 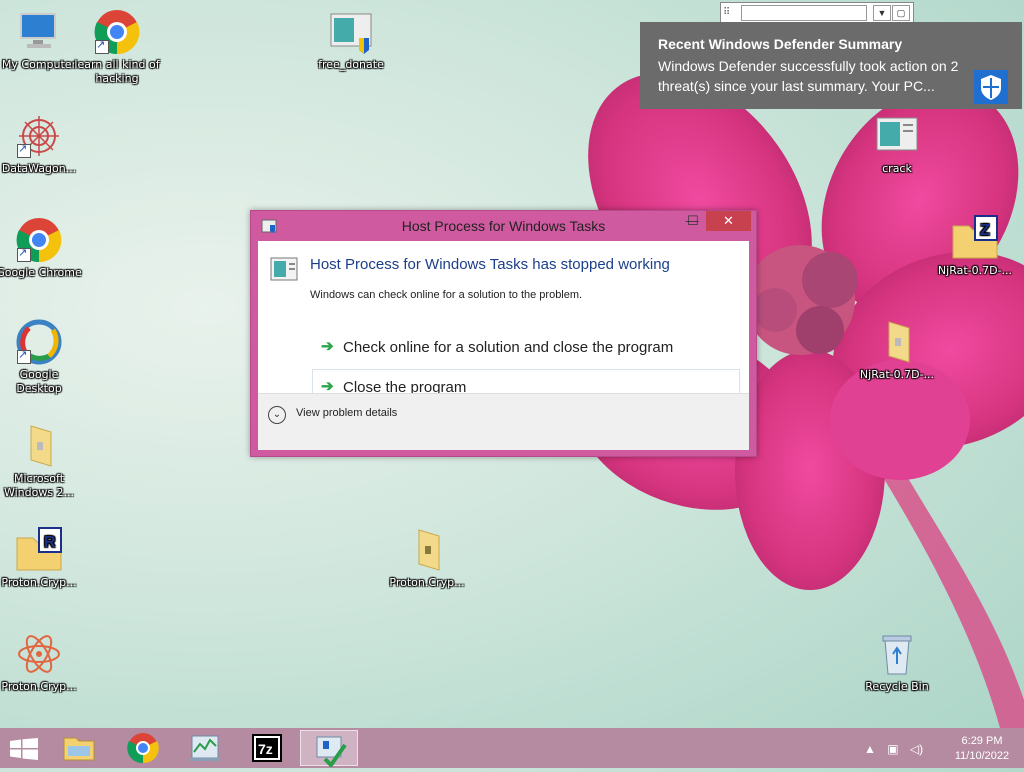 What do you see at coordinates (503, 421) in the screenshot?
I see `dialog-footer: ⌄ View problem details` at bounding box center [503, 421].